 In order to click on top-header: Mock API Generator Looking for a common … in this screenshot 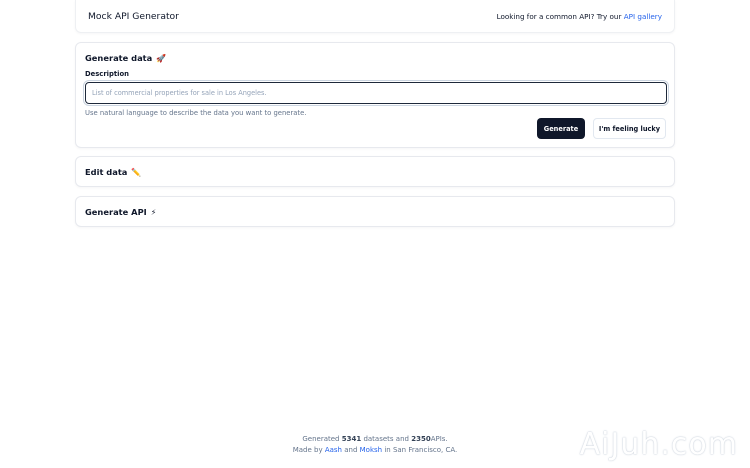, I will do `click(375, 16)`.